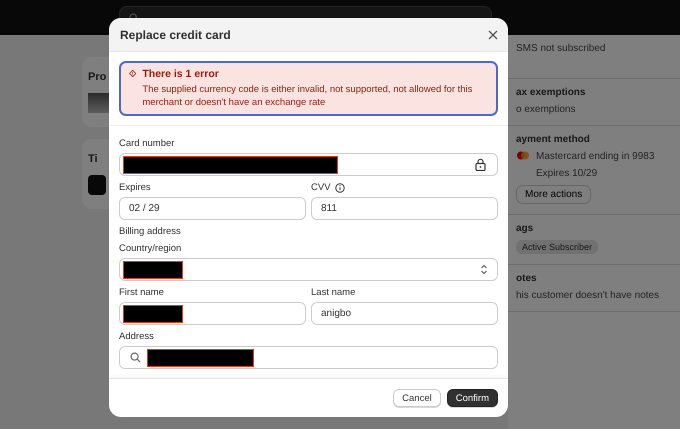 This screenshot has width=680, height=429. What do you see at coordinates (181, 74) in the screenshot?
I see `error-title: There is 1 error` at bounding box center [181, 74].